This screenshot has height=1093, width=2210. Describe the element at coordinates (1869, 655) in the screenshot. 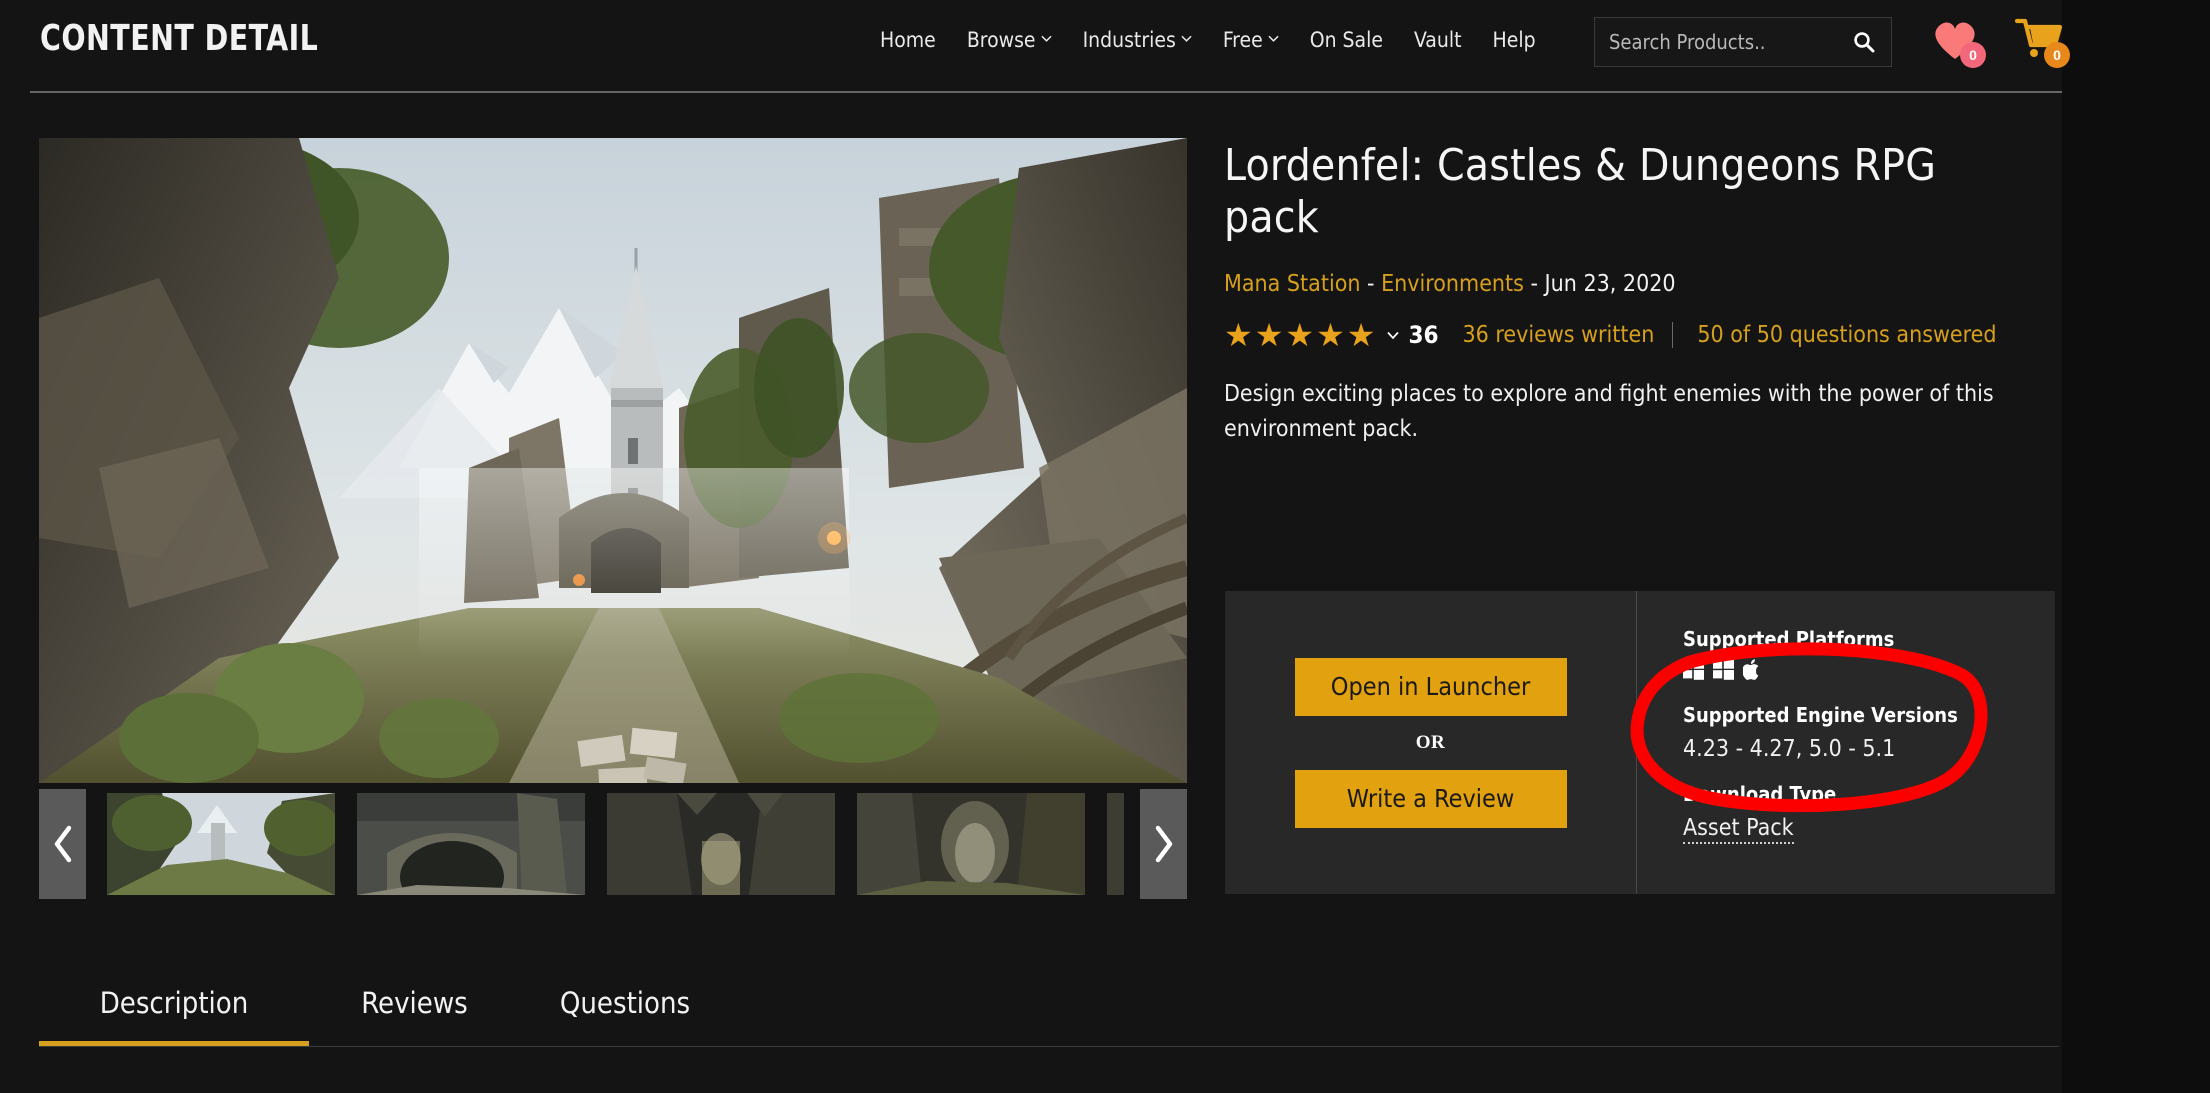

I see `spec-supported-platforms: Supported Platforms` at that location.